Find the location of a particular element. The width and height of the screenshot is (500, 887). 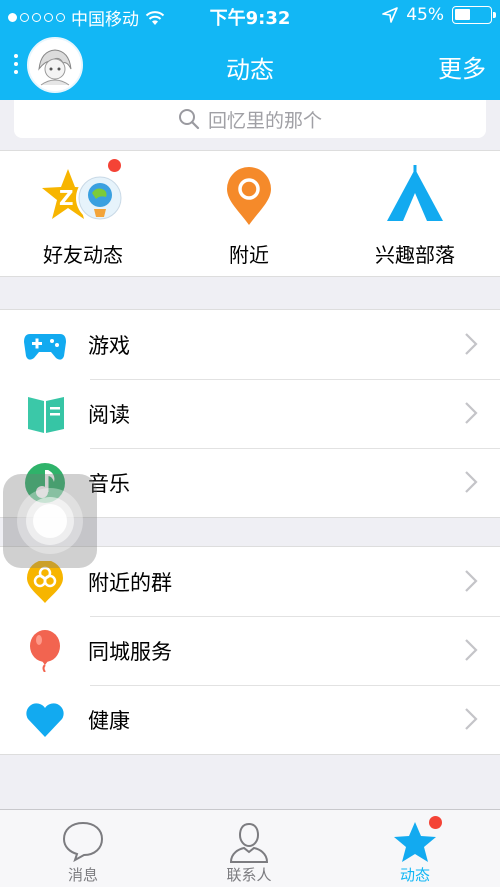

status-bar: 中国移动 下午9:32 45% is located at coordinates (250, 16).